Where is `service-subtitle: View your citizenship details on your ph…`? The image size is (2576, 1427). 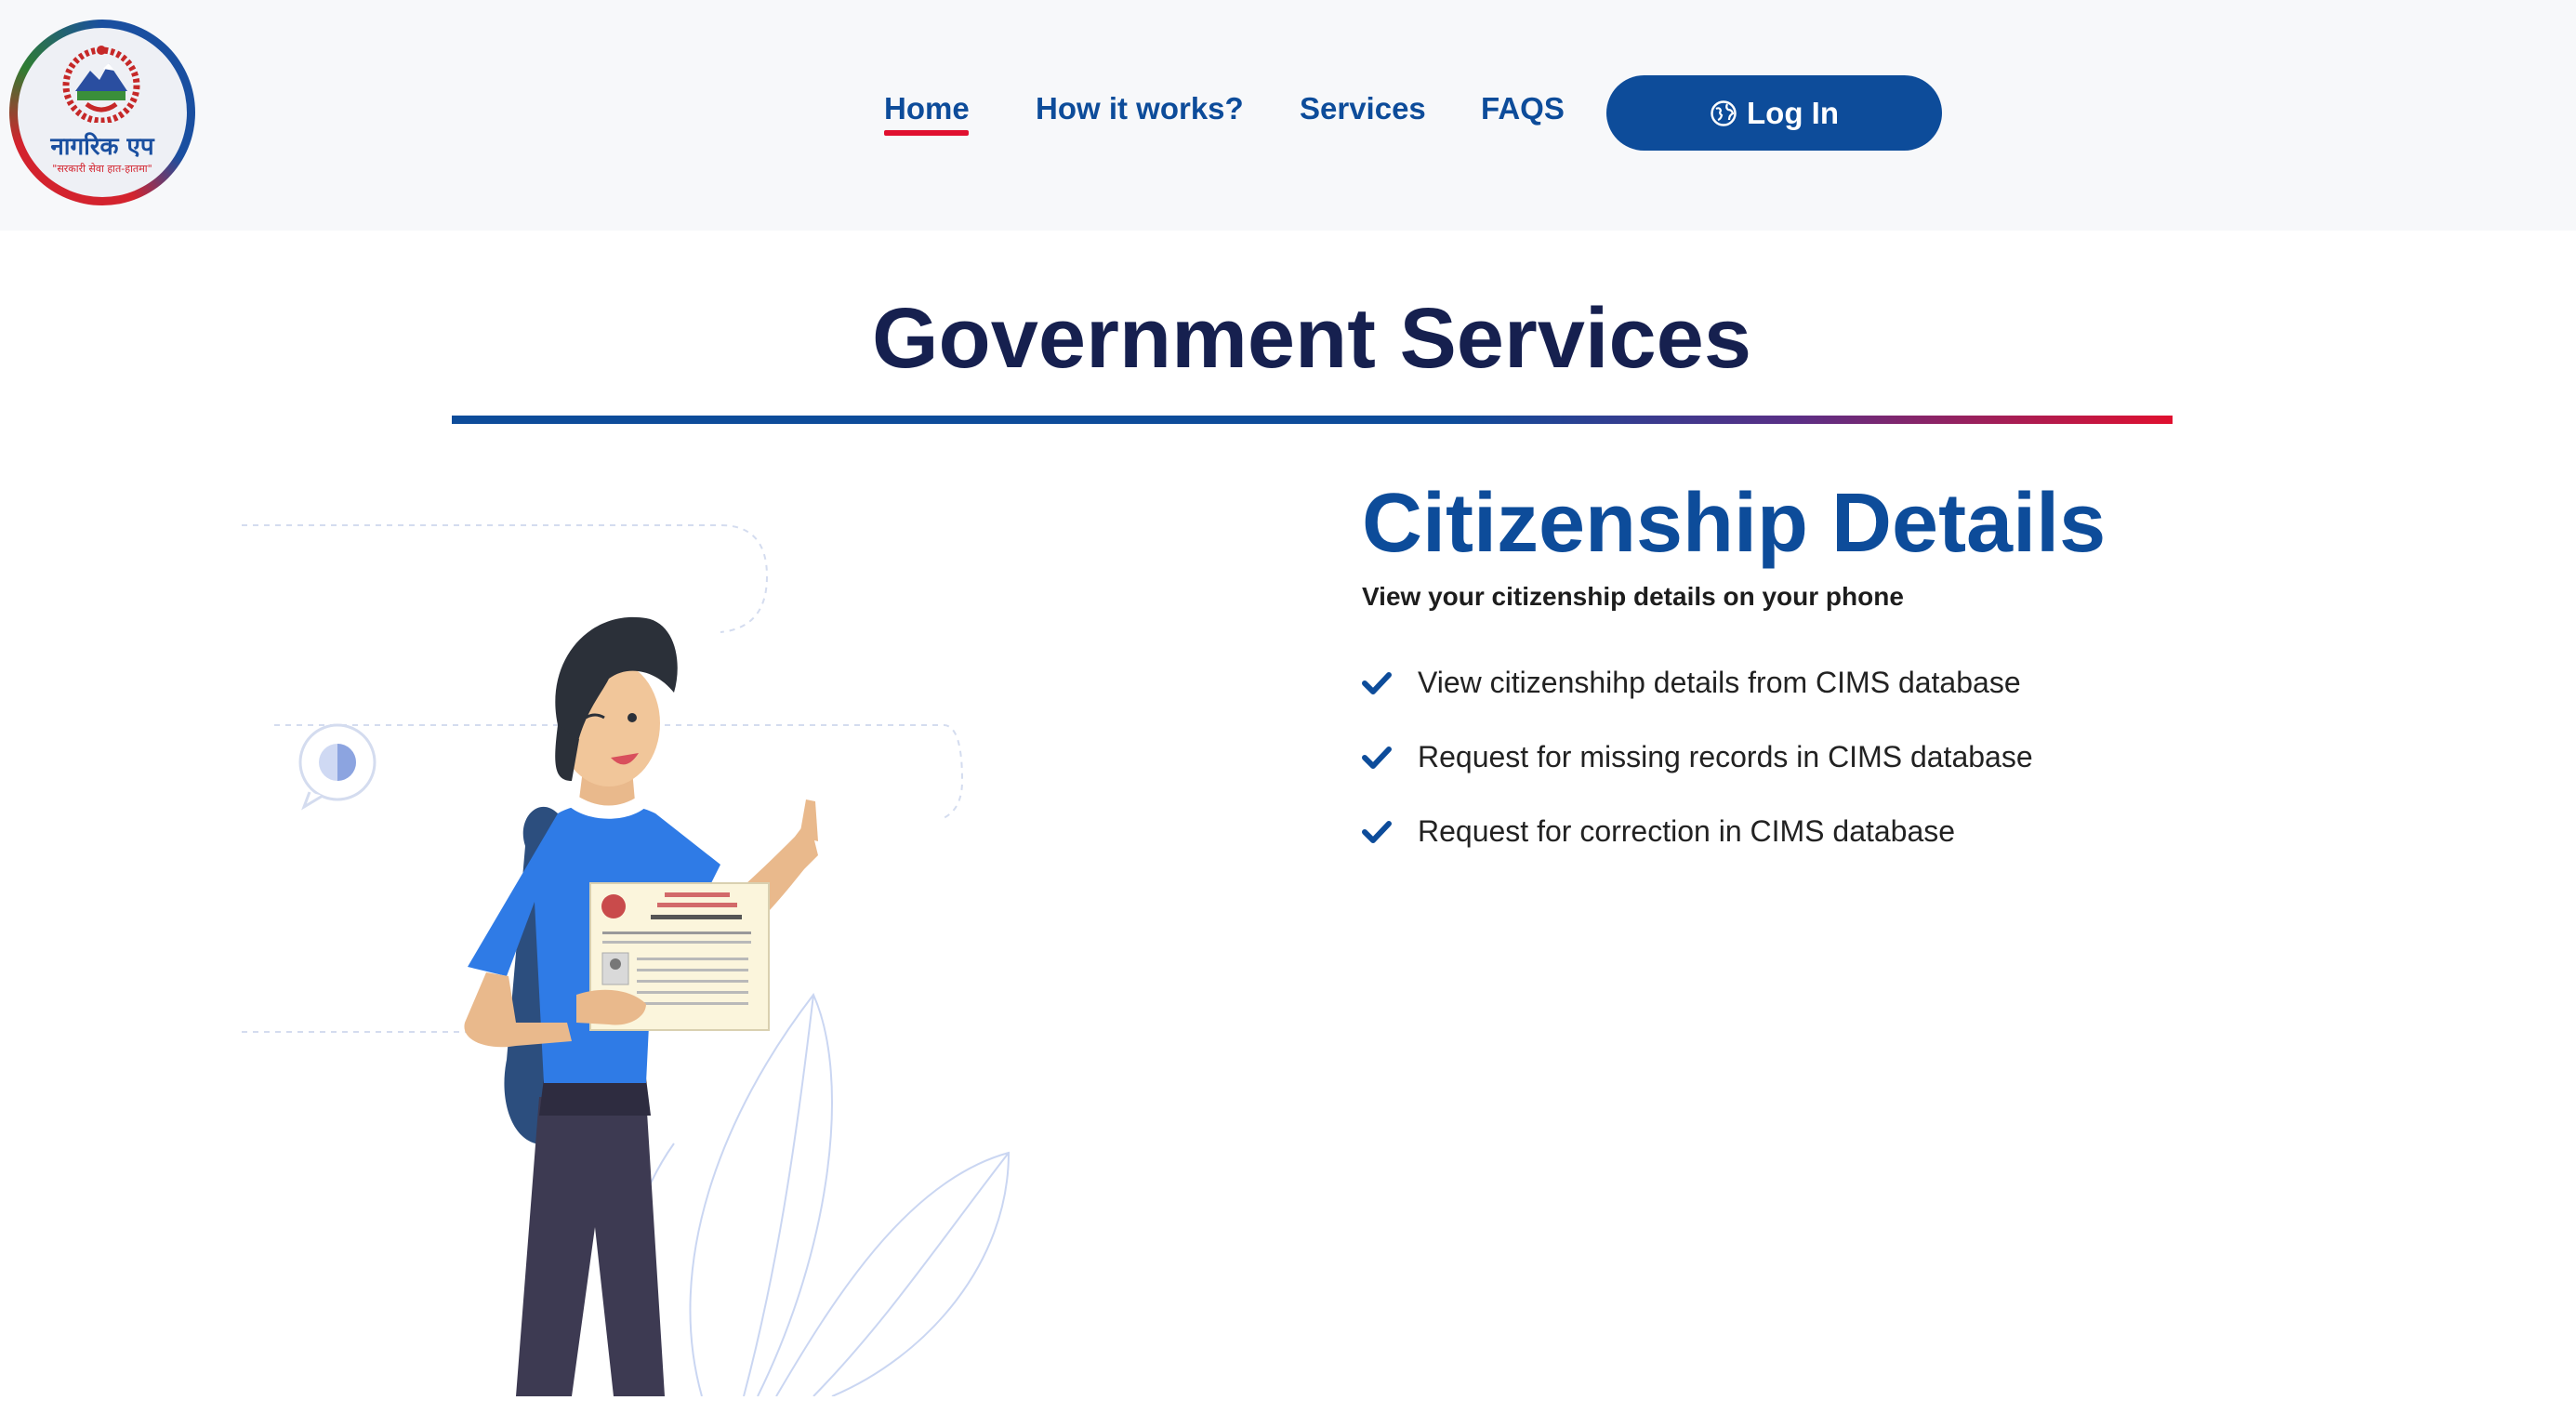
service-subtitle: View your citizenship details on your ph… is located at coordinates (1633, 596).